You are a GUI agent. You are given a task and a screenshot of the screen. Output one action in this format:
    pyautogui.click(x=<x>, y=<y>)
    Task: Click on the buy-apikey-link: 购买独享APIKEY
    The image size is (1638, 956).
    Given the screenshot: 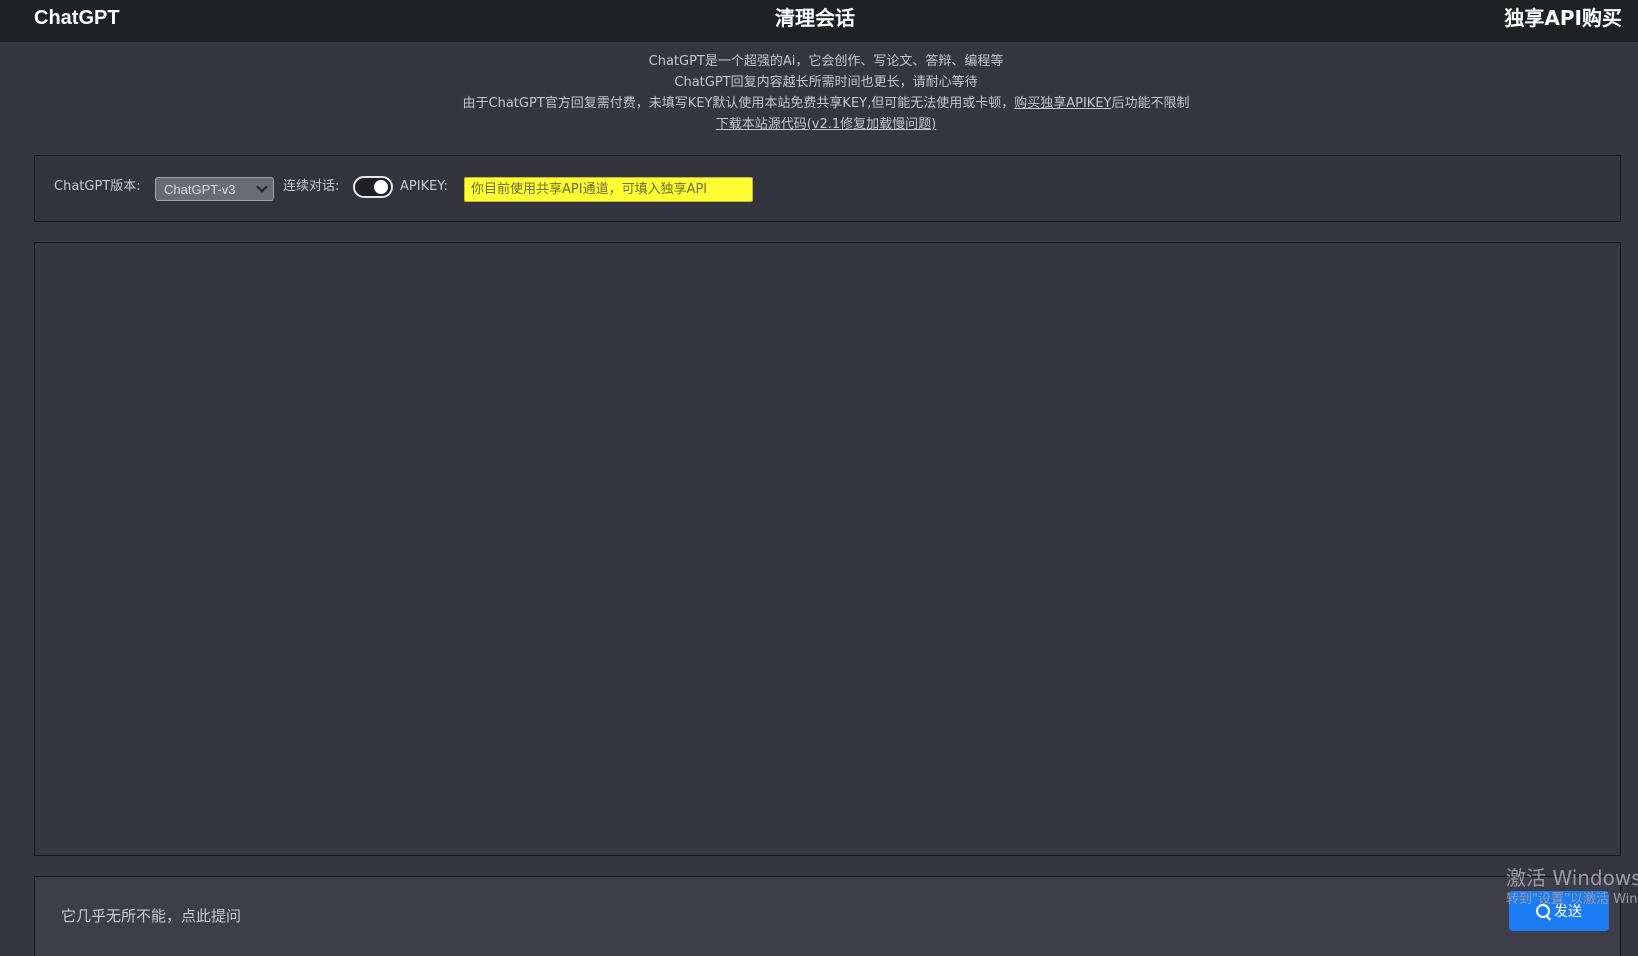 What is the action you would take?
    pyautogui.click(x=1062, y=103)
    